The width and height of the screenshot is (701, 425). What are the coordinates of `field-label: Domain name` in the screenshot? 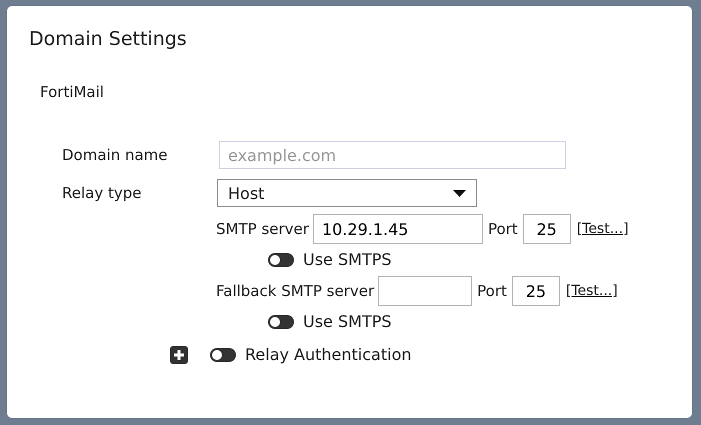 It's located at (115, 155).